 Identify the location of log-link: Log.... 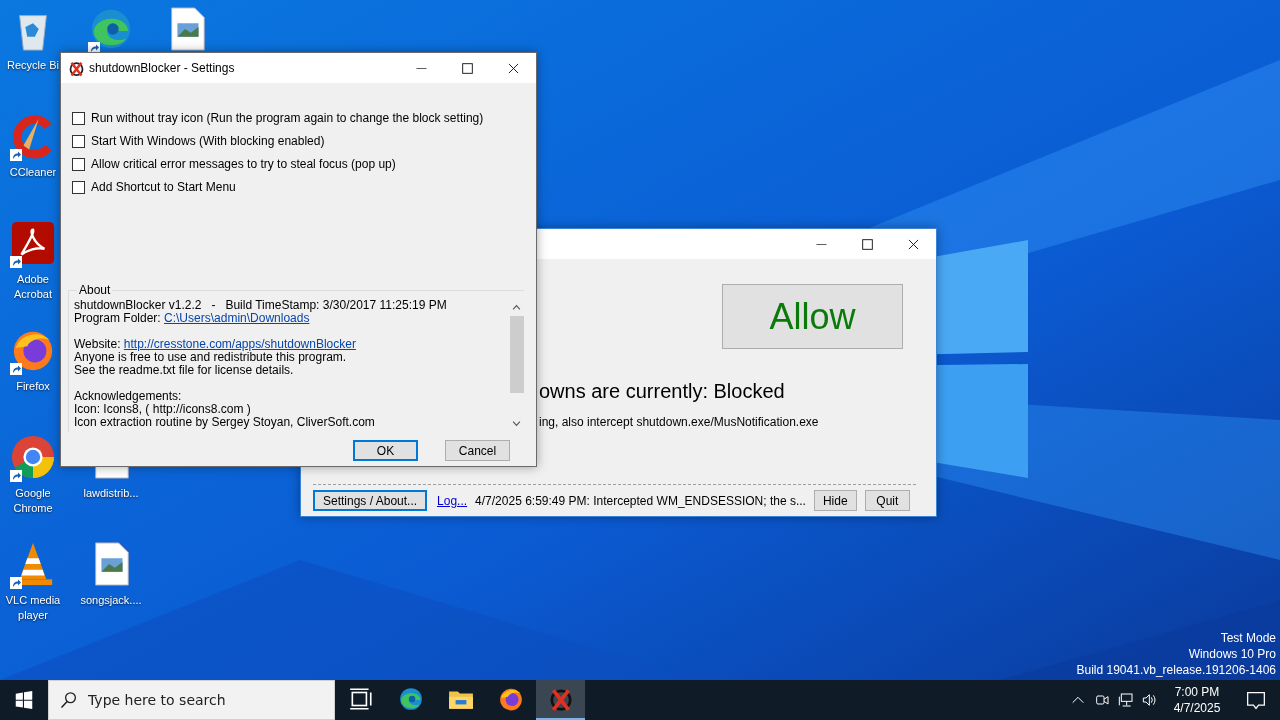
(452, 500).